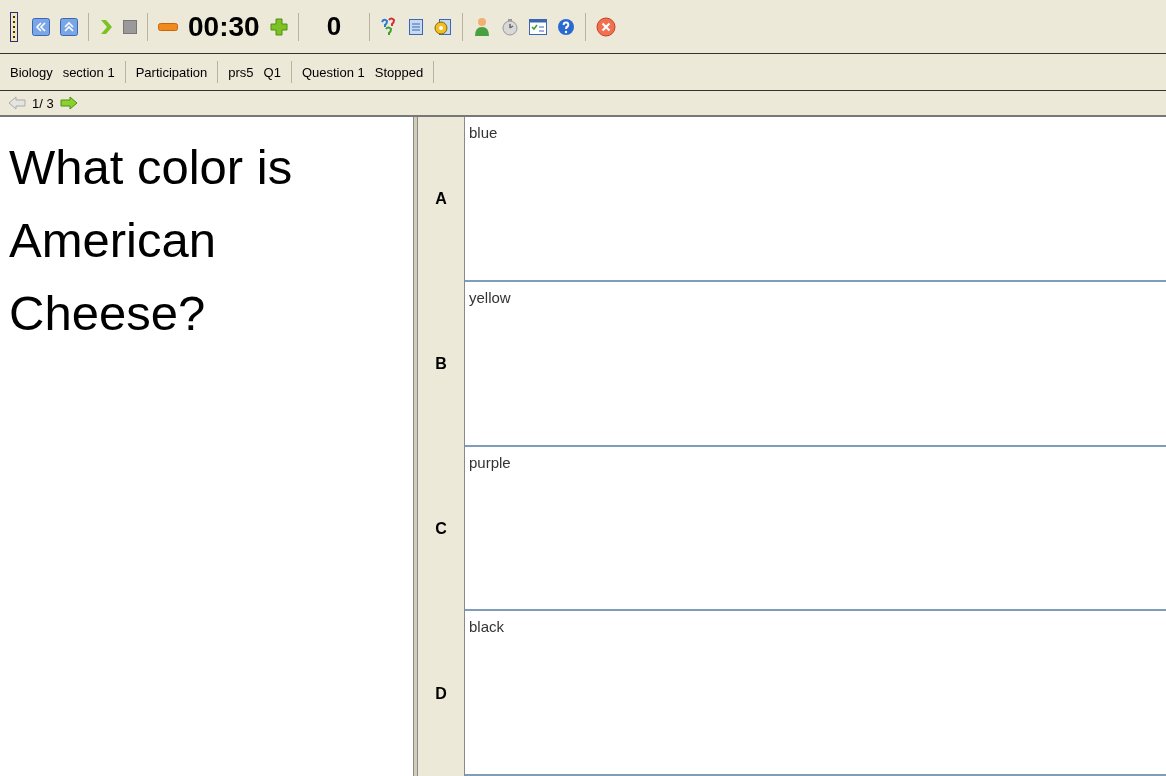  What do you see at coordinates (538, 26) in the screenshot?
I see `checklist-window-icon` at bounding box center [538, 26].